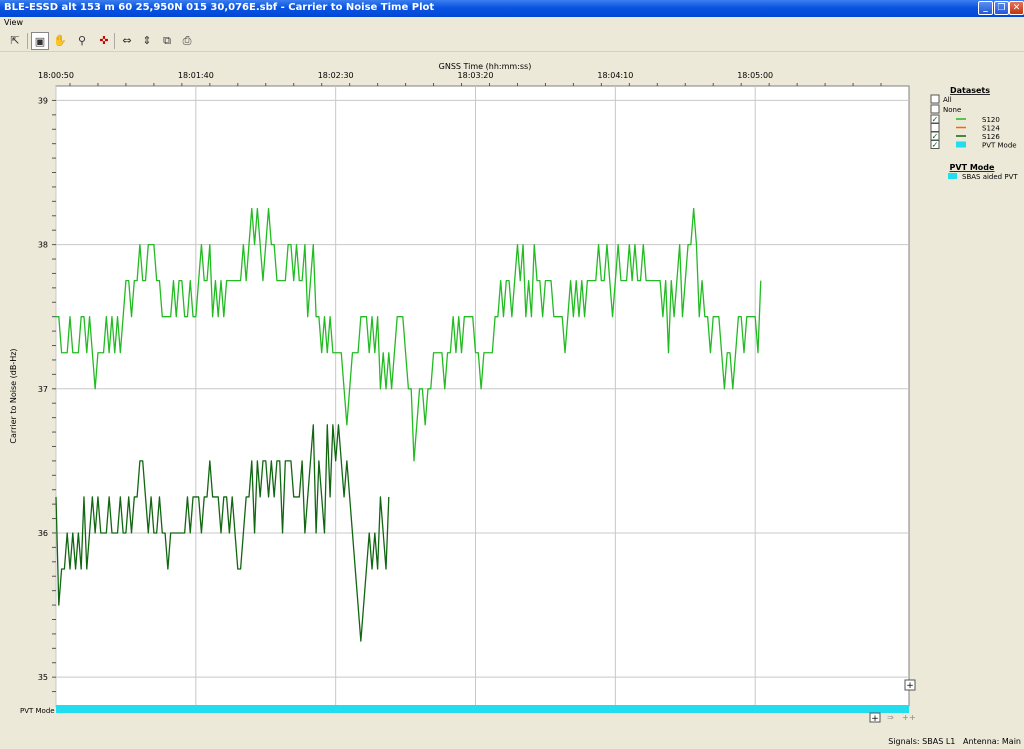 This screenshot has height=749, width=1024. What do you see at coordinates (952, 176) in the screenshot?
I see `pvt-legend-swatch` at bounding box center [952, 176].